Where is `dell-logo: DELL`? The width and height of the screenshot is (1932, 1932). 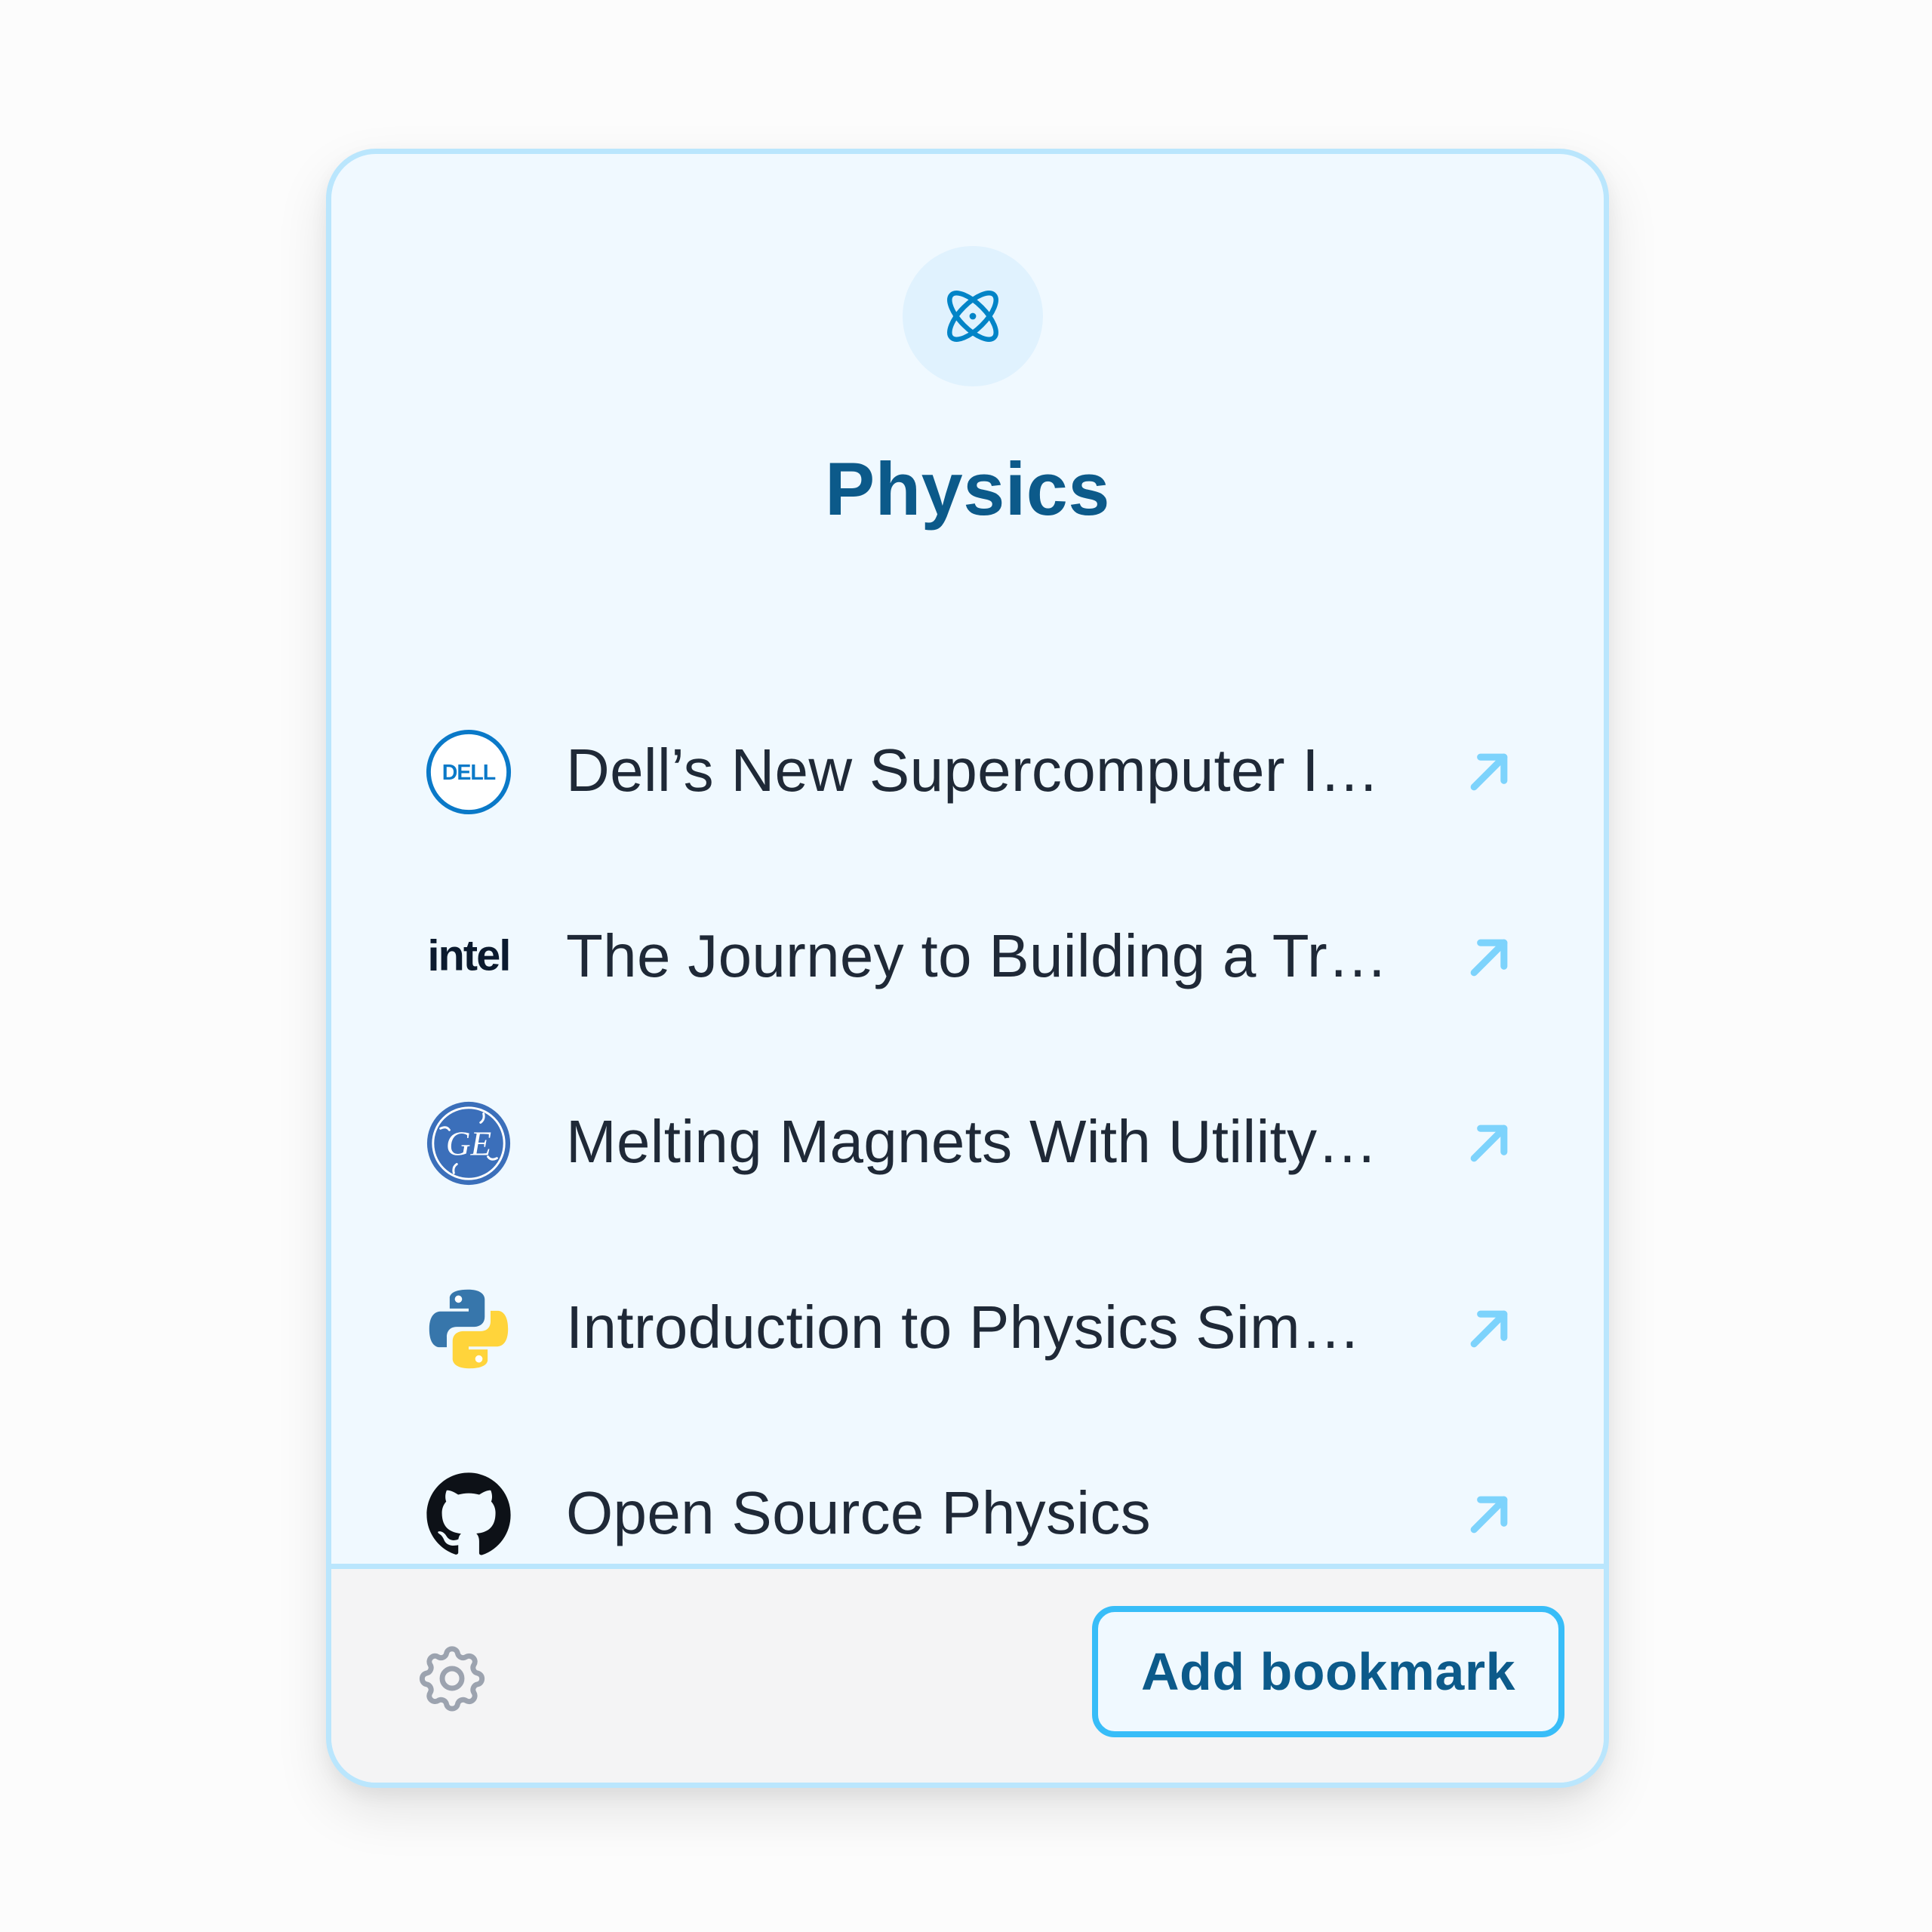 dell-logo: DELL is located at coordinates (469, 772).